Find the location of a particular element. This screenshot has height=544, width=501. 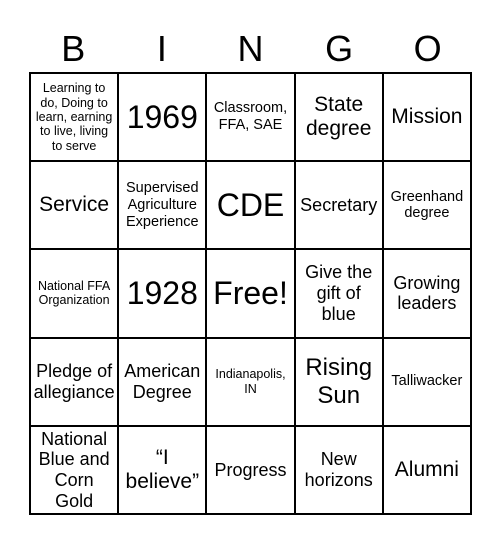

bingo-cell-i4: American Degree is located at coordinates (162, 381).